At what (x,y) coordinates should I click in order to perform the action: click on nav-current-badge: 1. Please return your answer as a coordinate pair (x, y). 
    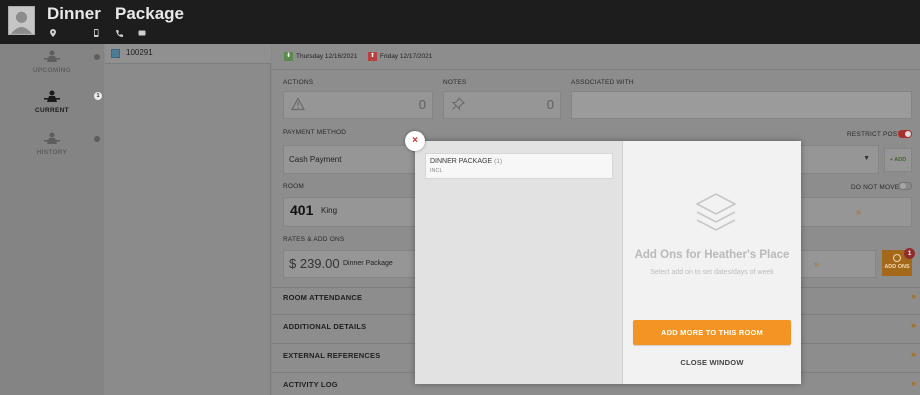
    Looking at the image, I should click on (98, 96).